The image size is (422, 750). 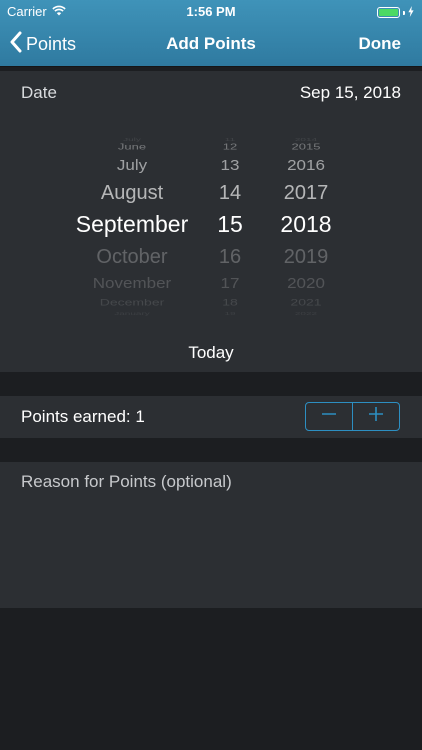 I want to click on minus-icon, so click(x=329, y=416).